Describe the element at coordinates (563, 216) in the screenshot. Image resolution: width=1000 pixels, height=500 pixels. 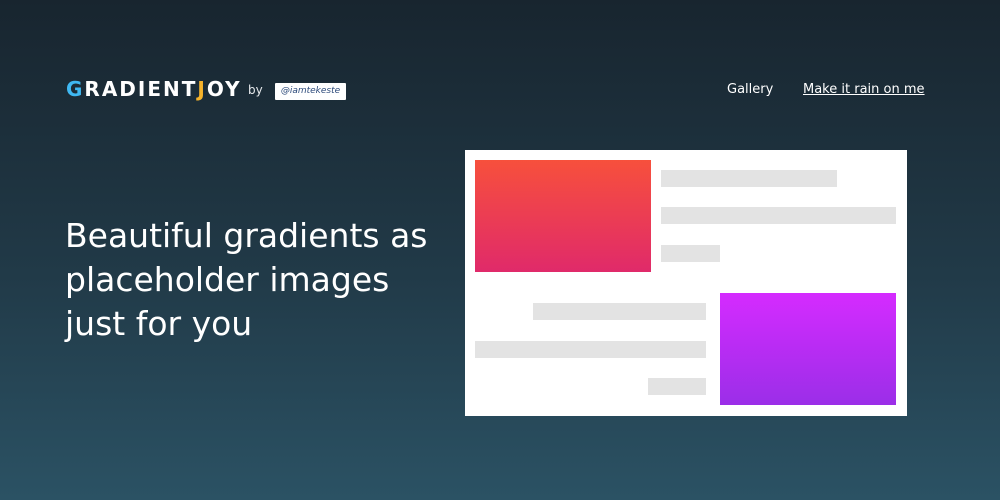
I see `gradient-placeholder-image-orange` at that location.